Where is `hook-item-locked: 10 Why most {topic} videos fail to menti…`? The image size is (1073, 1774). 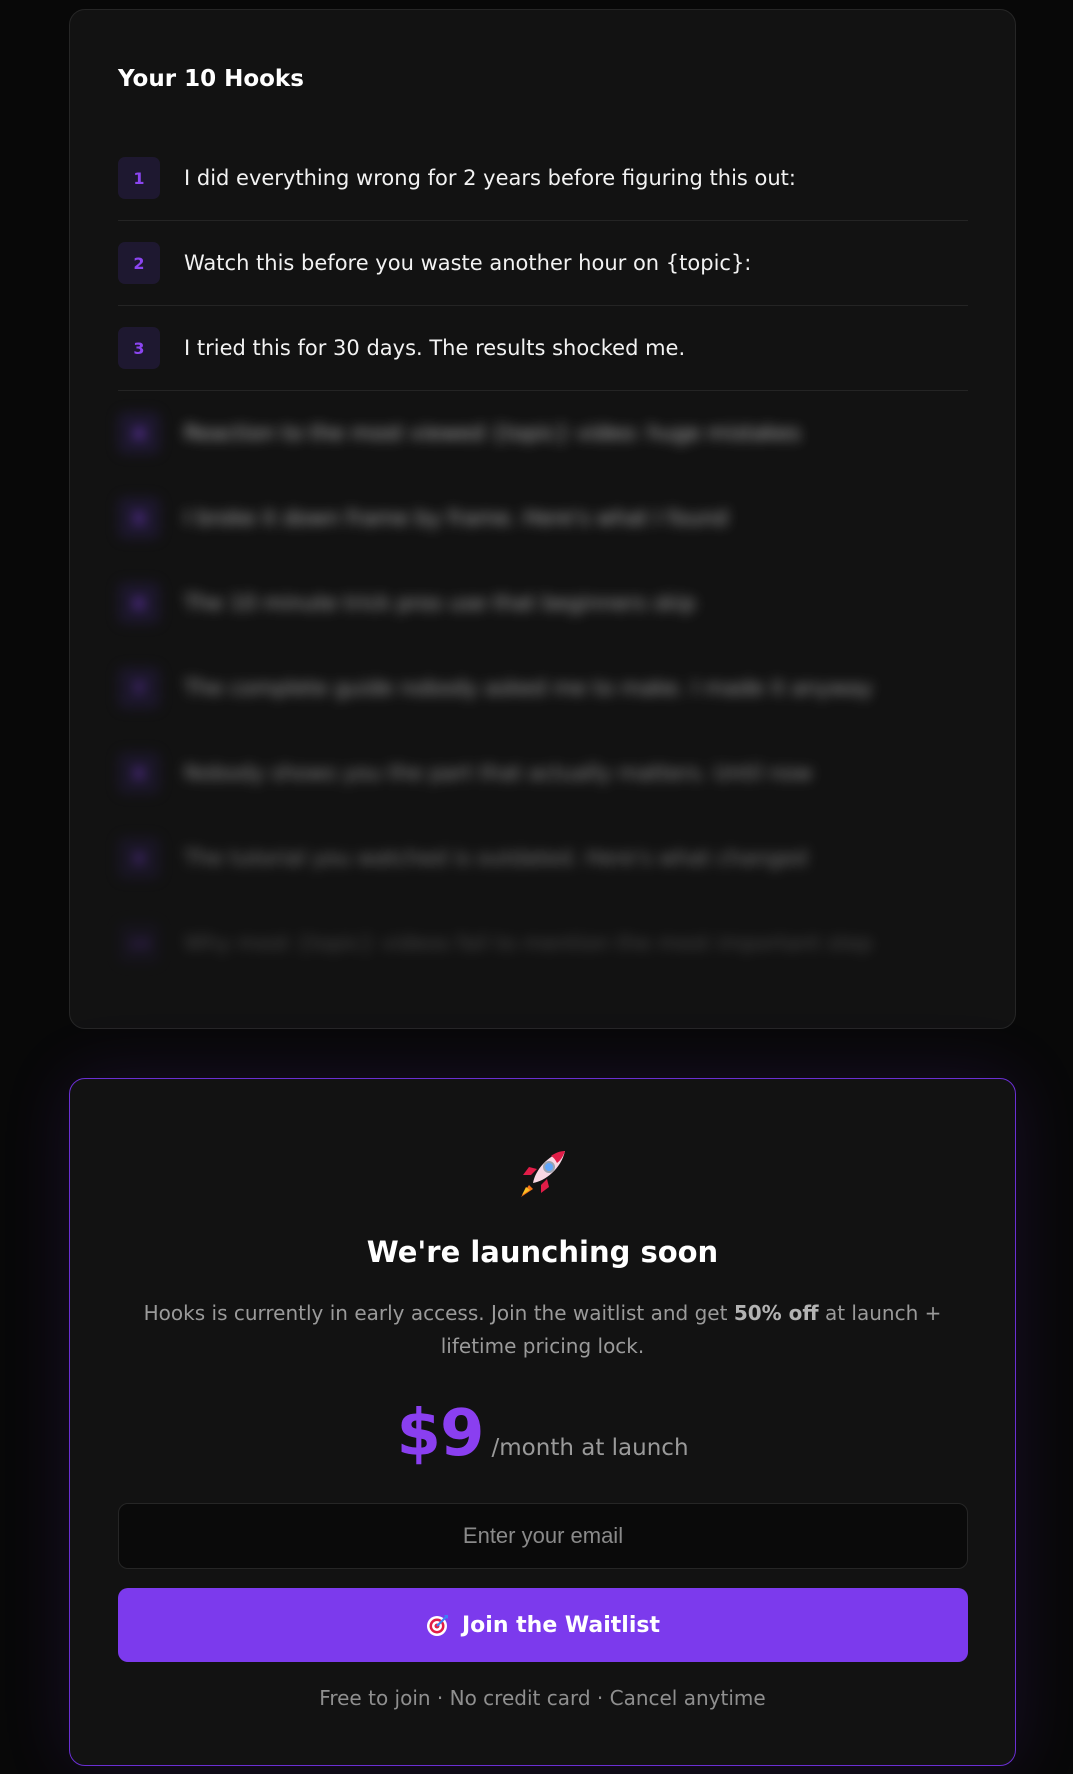 hook-item-locked: 10 Why most {topic} videos fail to menti… is located at coordinates (543, 943).